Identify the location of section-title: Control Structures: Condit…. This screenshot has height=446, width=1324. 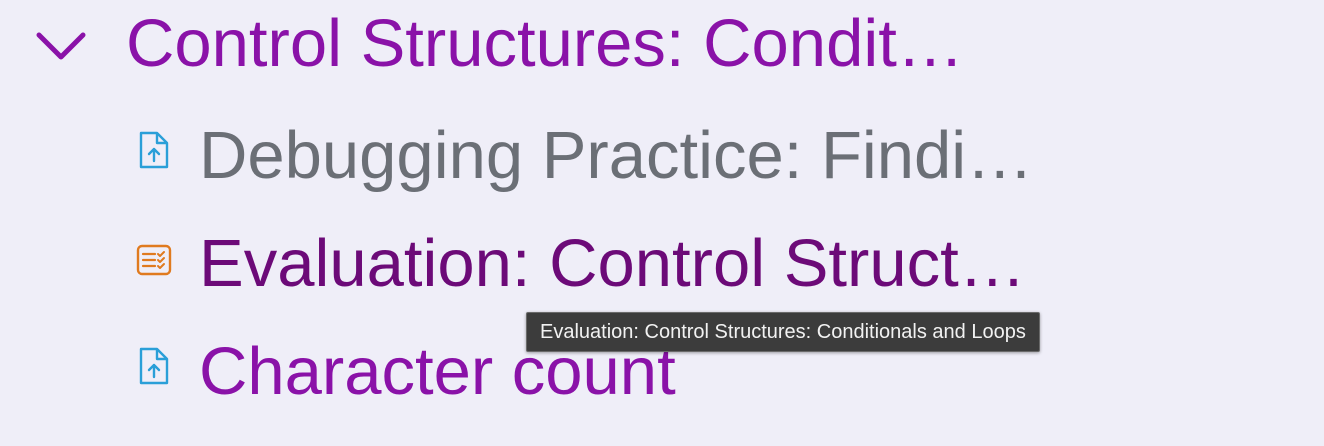
(545, 44).